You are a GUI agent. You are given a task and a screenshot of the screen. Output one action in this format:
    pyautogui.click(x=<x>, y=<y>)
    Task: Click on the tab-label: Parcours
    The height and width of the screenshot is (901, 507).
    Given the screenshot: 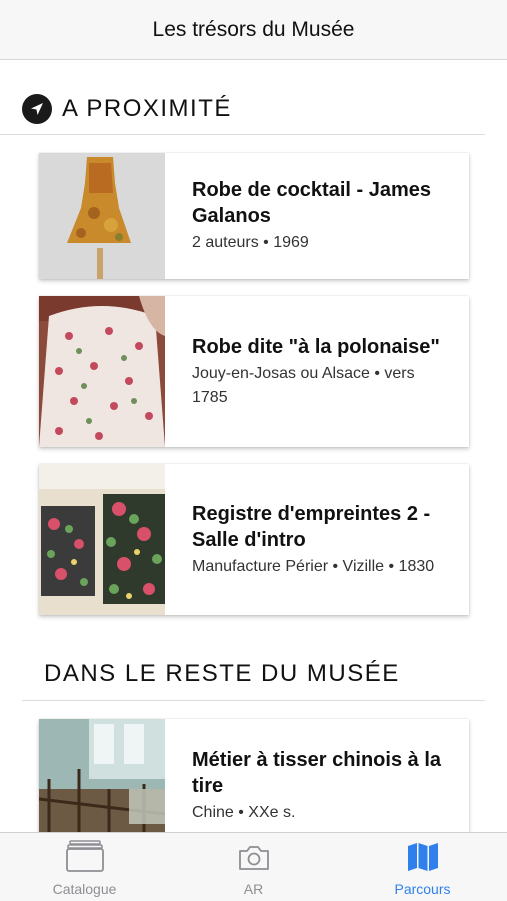 What is the action you would take?
    pyautogui.click(x=422, y=889)
    